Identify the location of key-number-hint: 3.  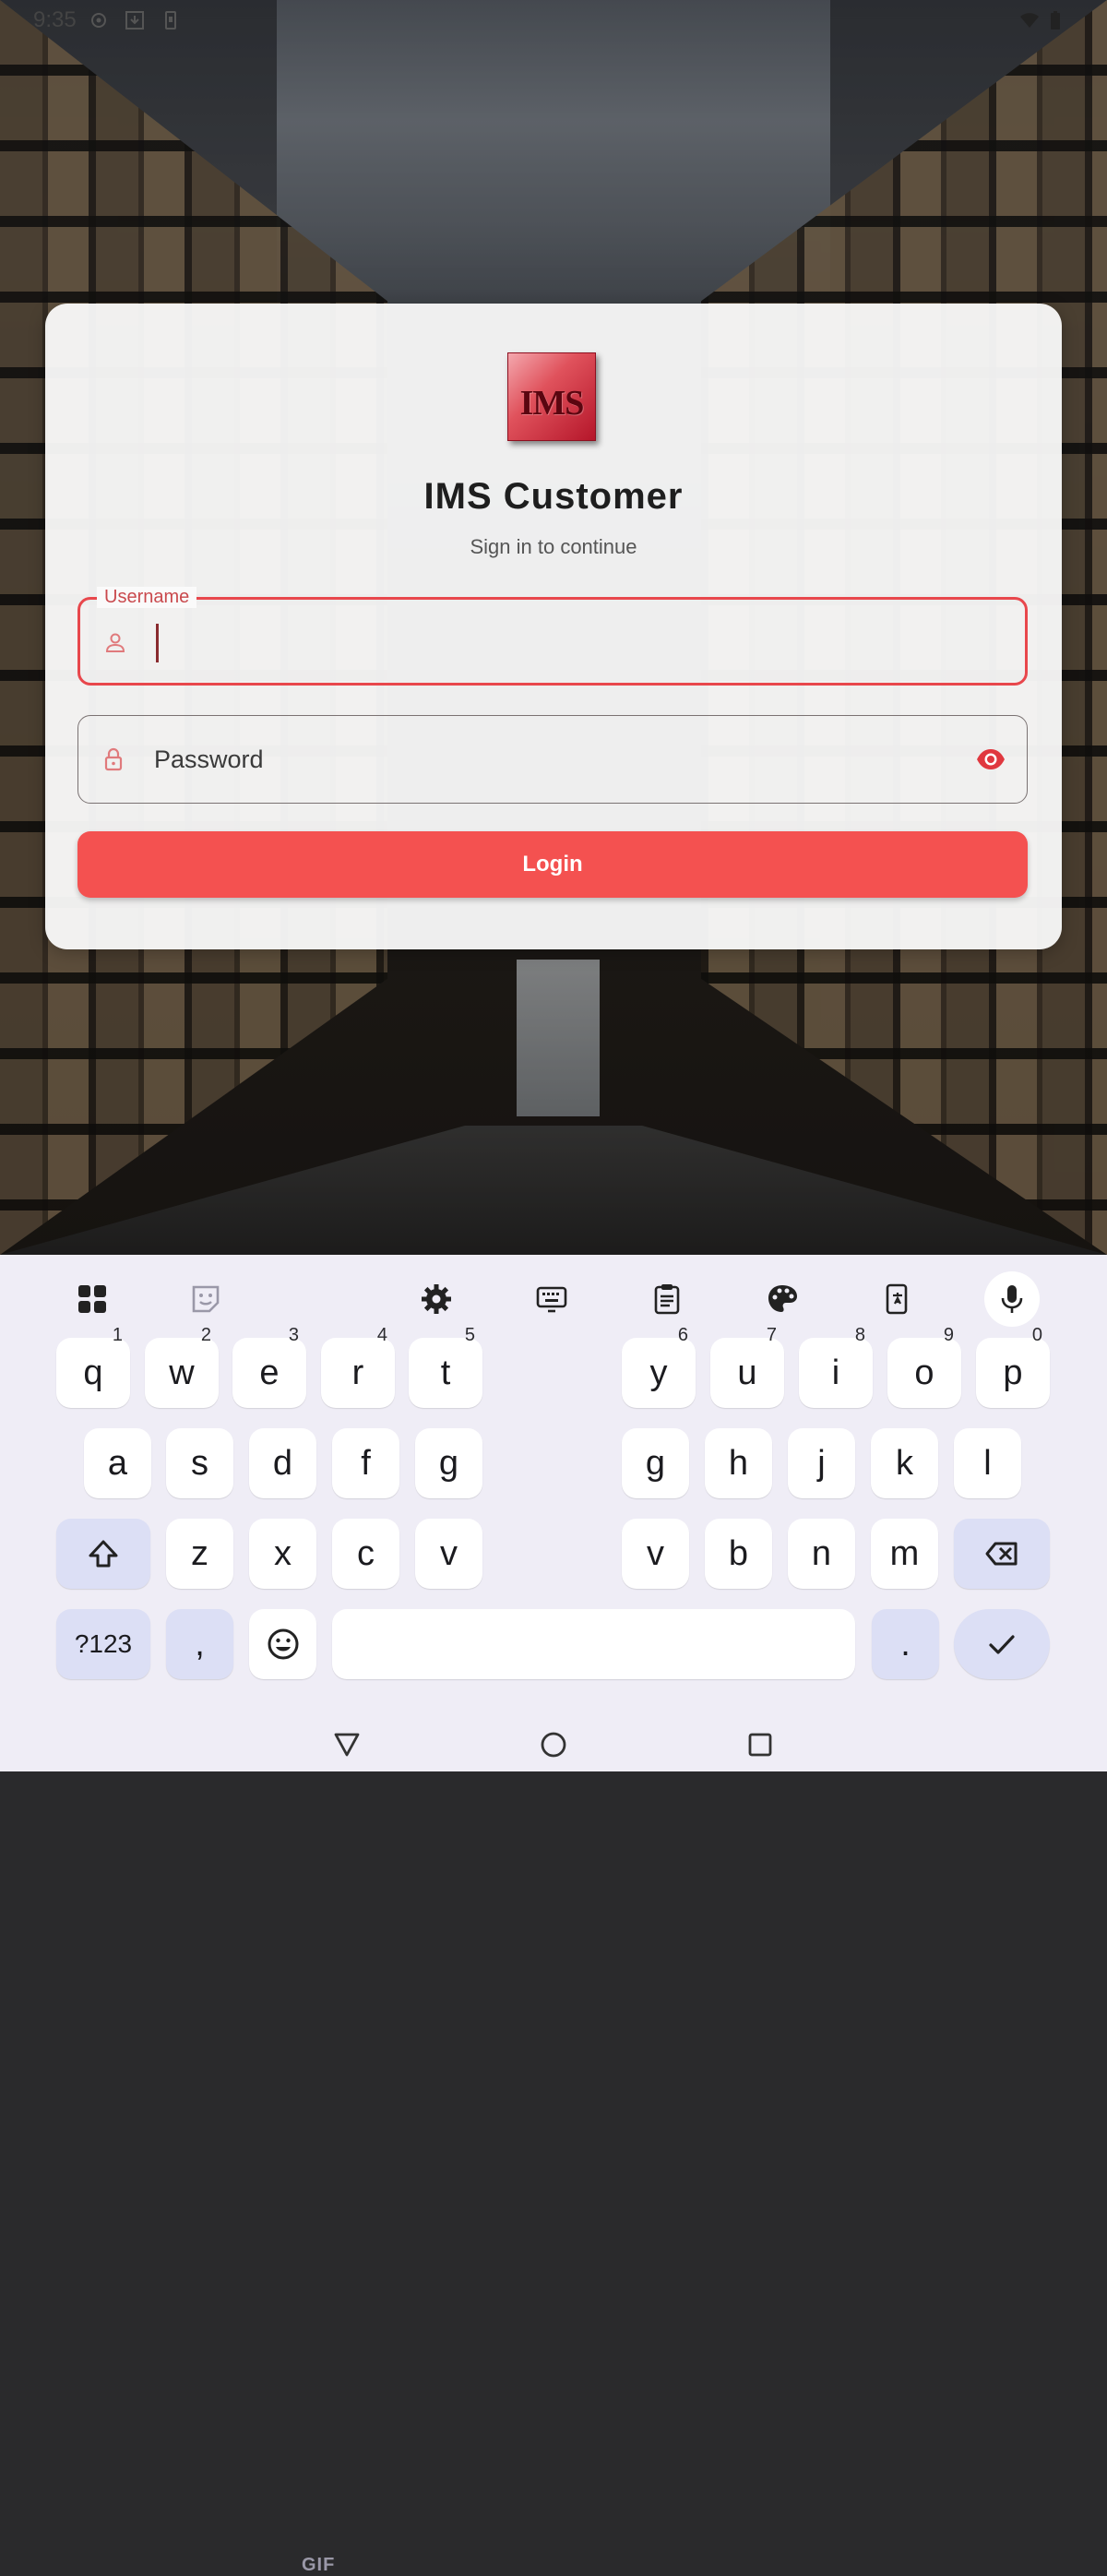
(293, 1335).